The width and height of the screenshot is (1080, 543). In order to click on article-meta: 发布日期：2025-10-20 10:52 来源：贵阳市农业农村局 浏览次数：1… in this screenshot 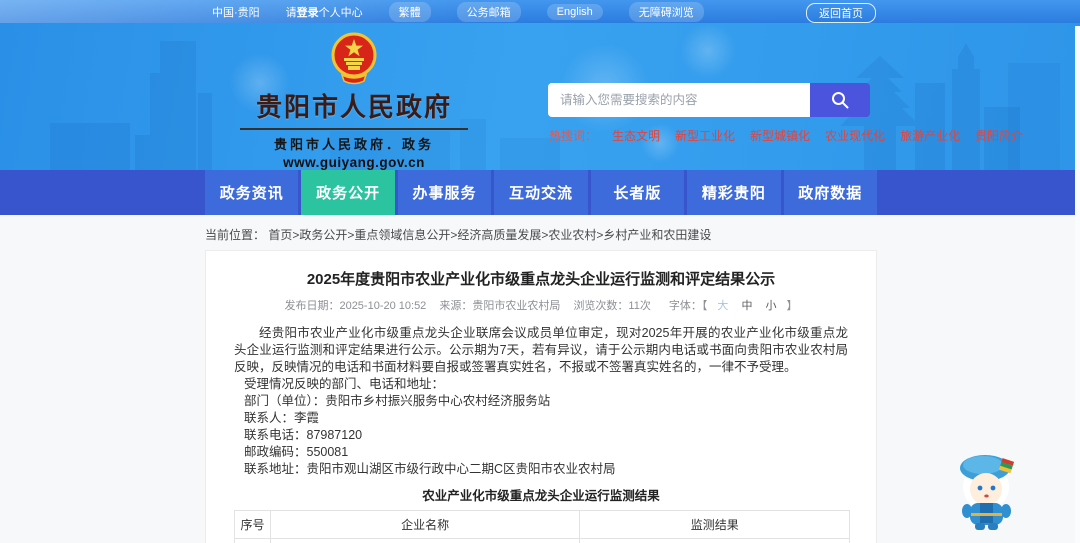, I will do `click(541, 305)`.